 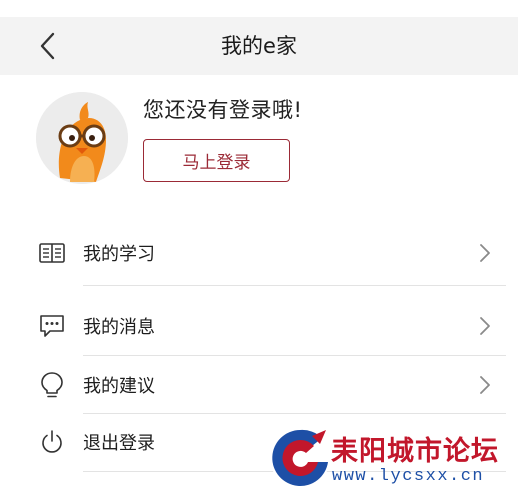 What do you see at coordinates (216, 160) in the screenshot?
I see `login-button: 马上登录` at bounding box center [216, 160].